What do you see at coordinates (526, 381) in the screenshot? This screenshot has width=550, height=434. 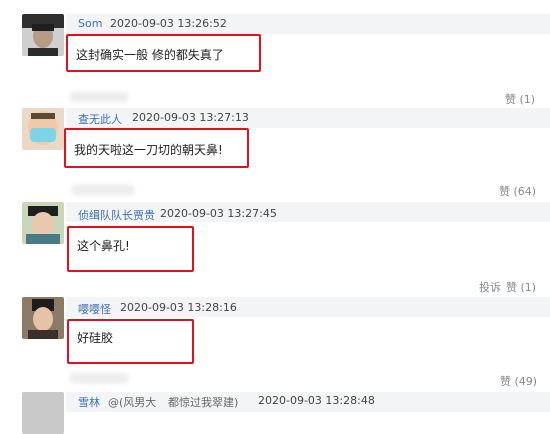 I see `like-count: (49)` at bounding box center [526, 381].